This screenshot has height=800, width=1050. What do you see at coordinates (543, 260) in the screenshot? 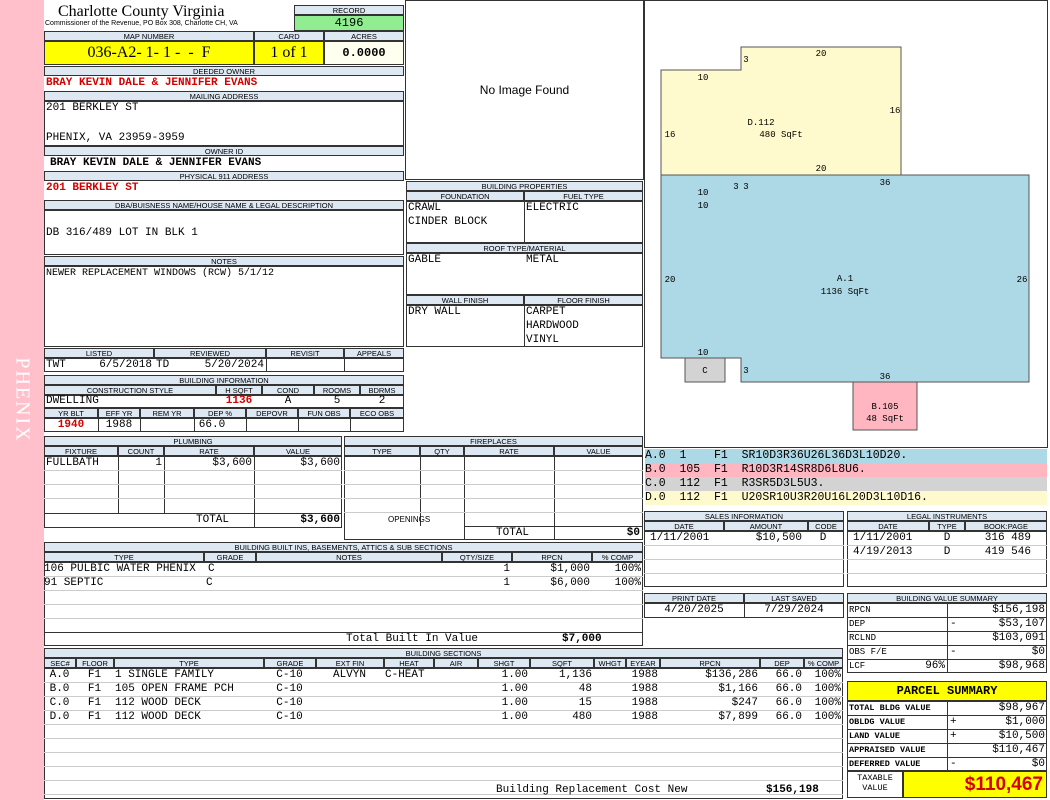
I see `roof-material: METAL` at bounding box center [543, 260].